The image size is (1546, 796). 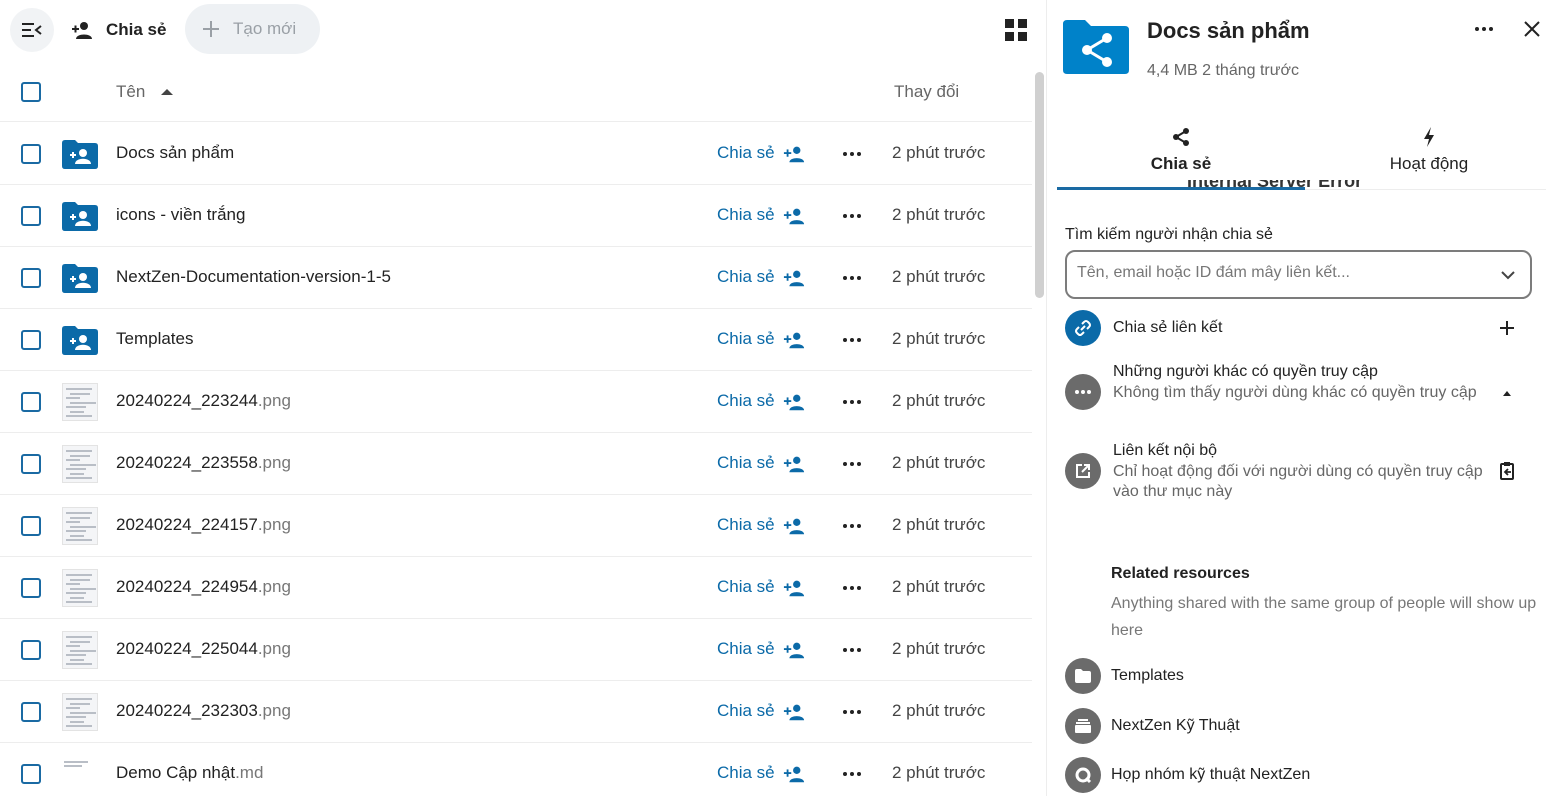 What do you see at coordinates (145, 92) in the screenshot?
I see `sort-by-name: Tên` at bounding box center [145, 92].